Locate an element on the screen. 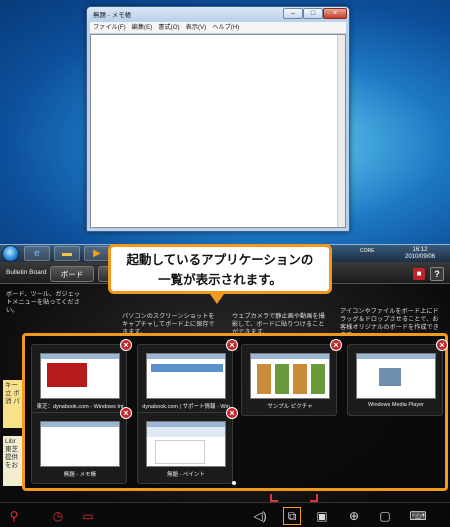 The image size is (450, 527). app-caption: Windows Media Player is located at coordinates (396, 405).